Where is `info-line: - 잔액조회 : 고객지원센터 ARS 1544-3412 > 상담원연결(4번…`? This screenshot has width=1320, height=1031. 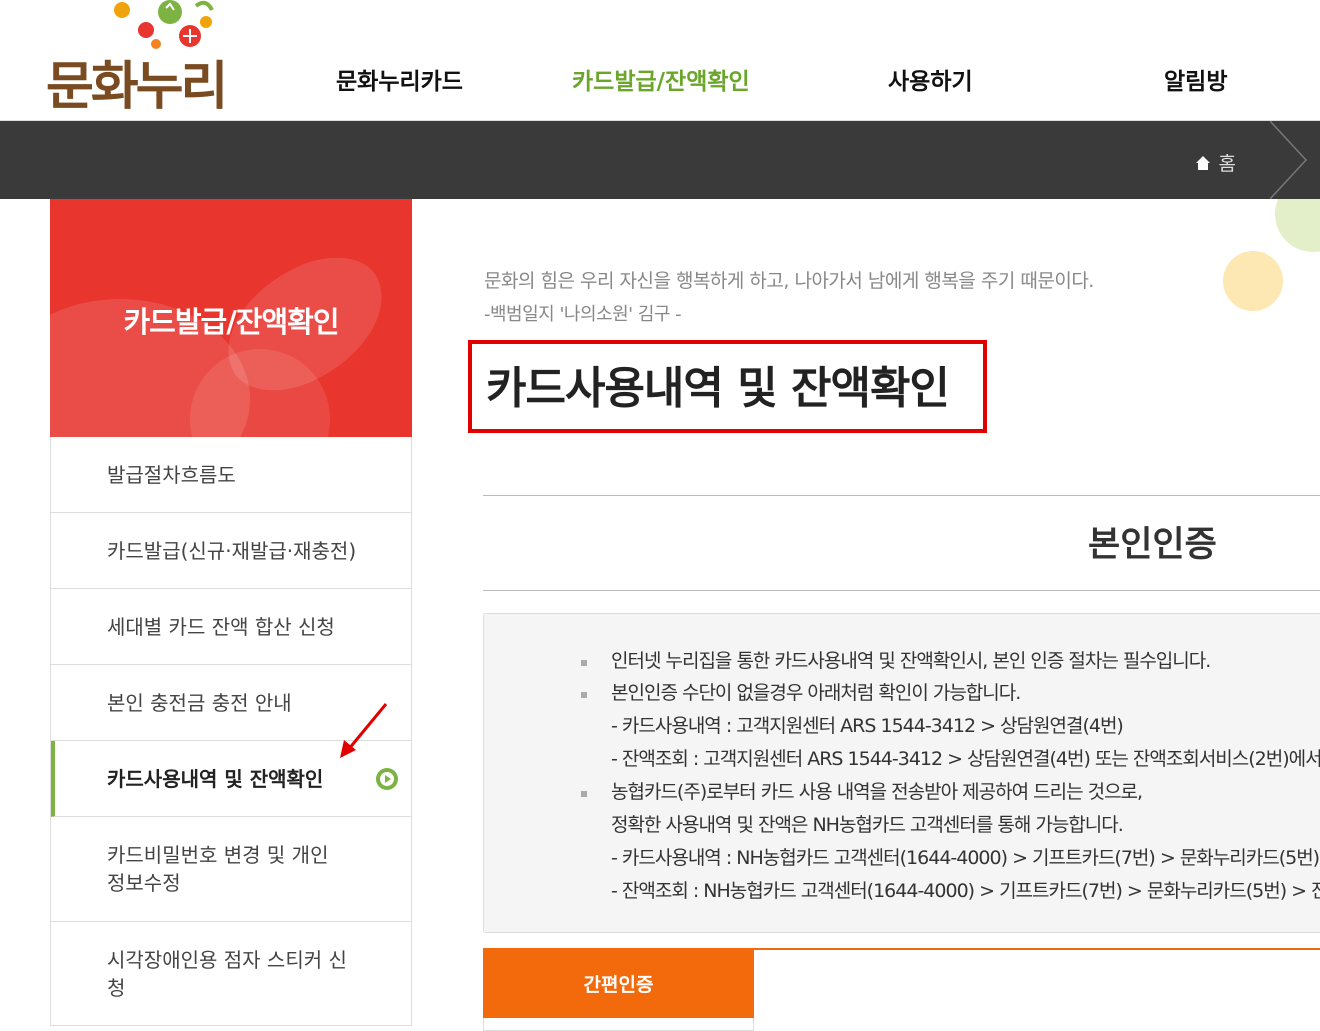 info-line: - 잔액조회 : 고객지원센터 ARS 1544-3412 > 상담원연결(4번… is located at coordinates (965, 759).